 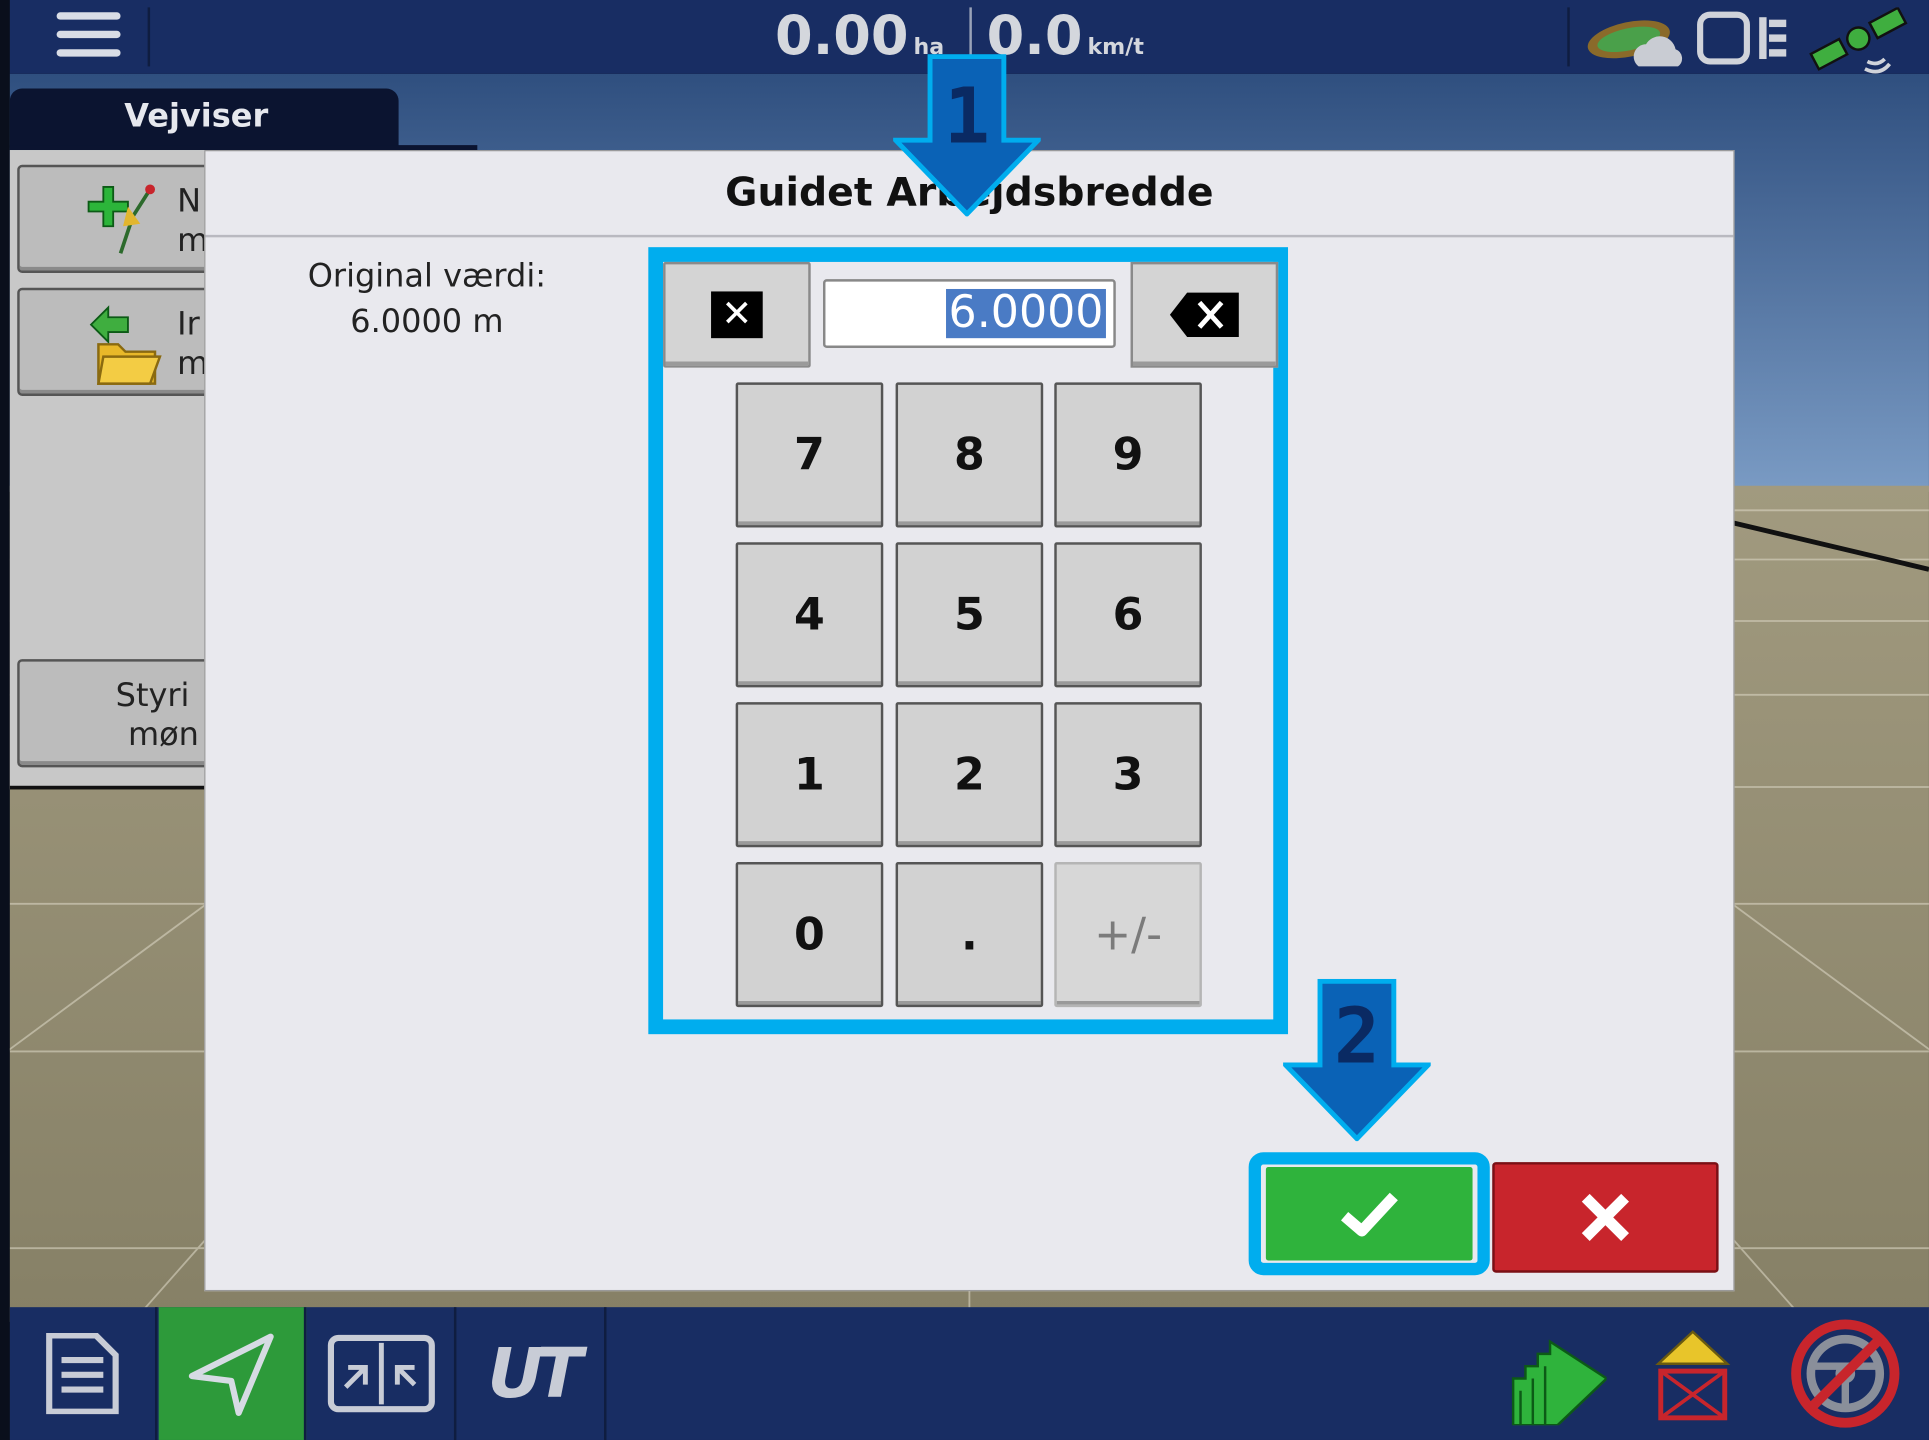 I want to click on key-2: 2, so click(x=969, y=775).